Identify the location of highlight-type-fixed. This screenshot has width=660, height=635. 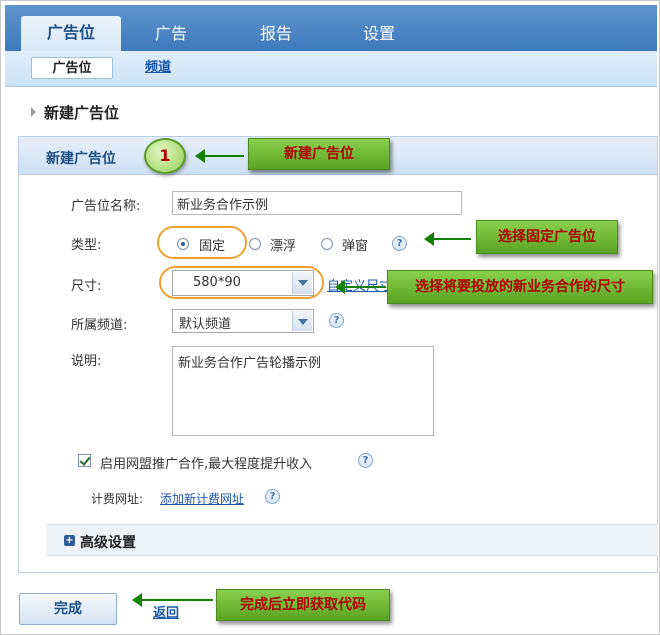
(202, 242).